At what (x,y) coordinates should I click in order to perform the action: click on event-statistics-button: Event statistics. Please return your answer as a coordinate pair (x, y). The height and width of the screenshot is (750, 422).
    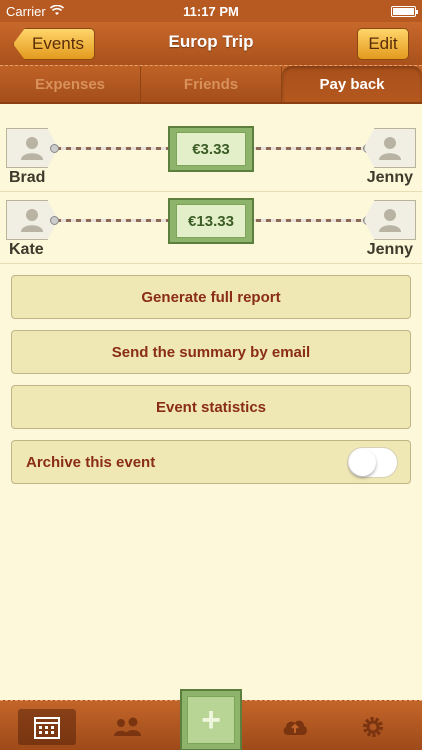
    Looking at the image, I should click on (211, 407).